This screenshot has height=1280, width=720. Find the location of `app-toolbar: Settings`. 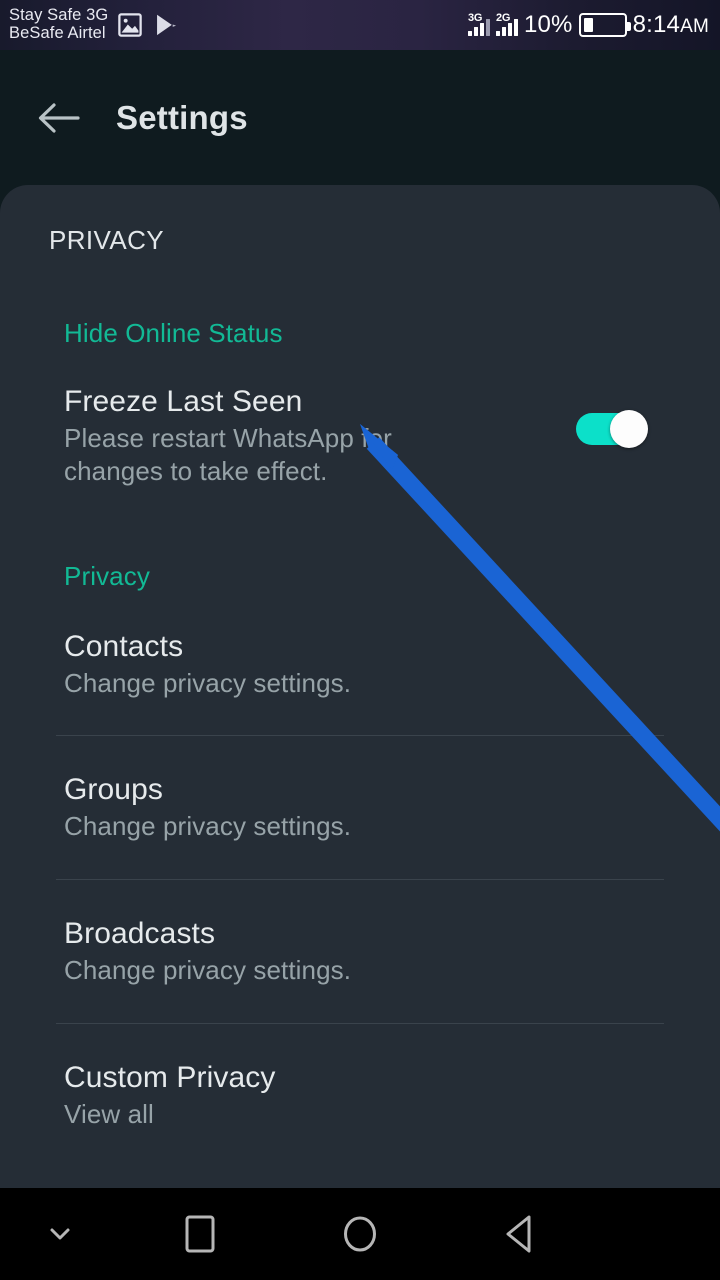

app-toolbar: Settings is located at coordinates (360, 117).